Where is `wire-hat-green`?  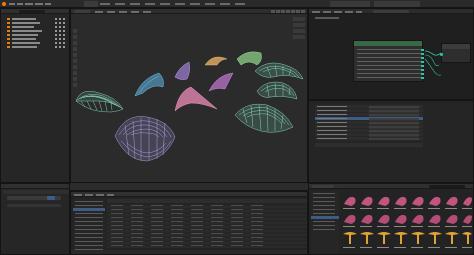 wire-hat-green is located at coordinates (249, 58).